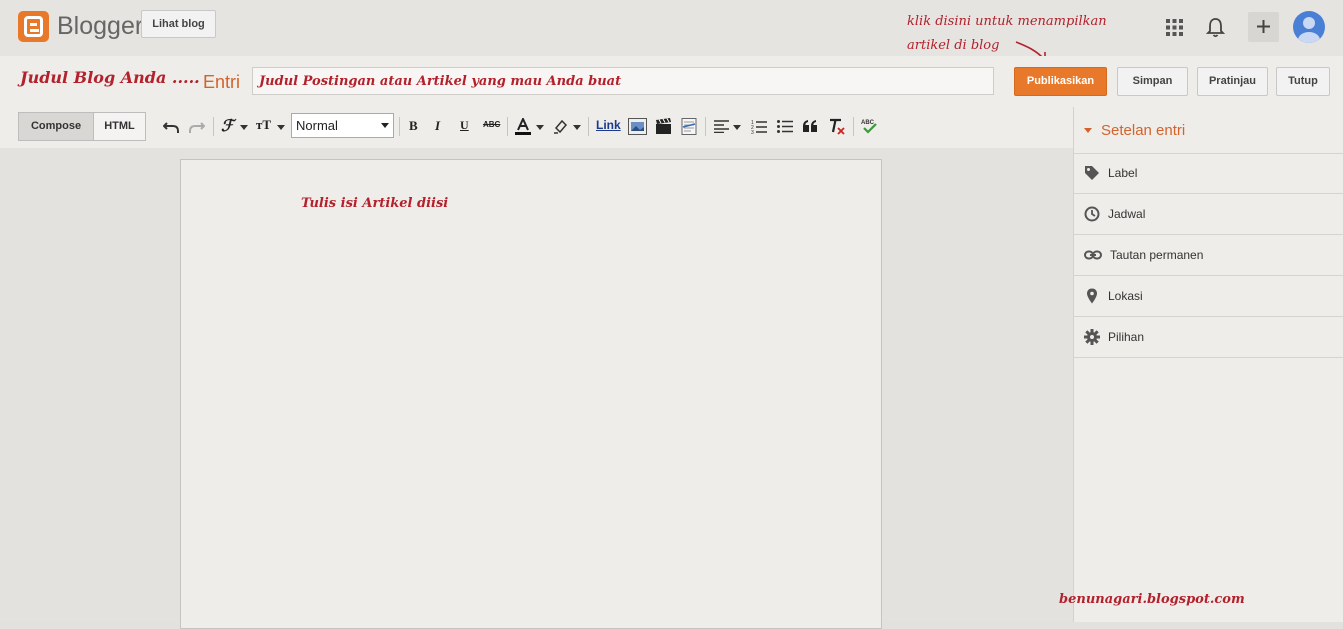  I want to click on tag-icon, so click(1092, 173).